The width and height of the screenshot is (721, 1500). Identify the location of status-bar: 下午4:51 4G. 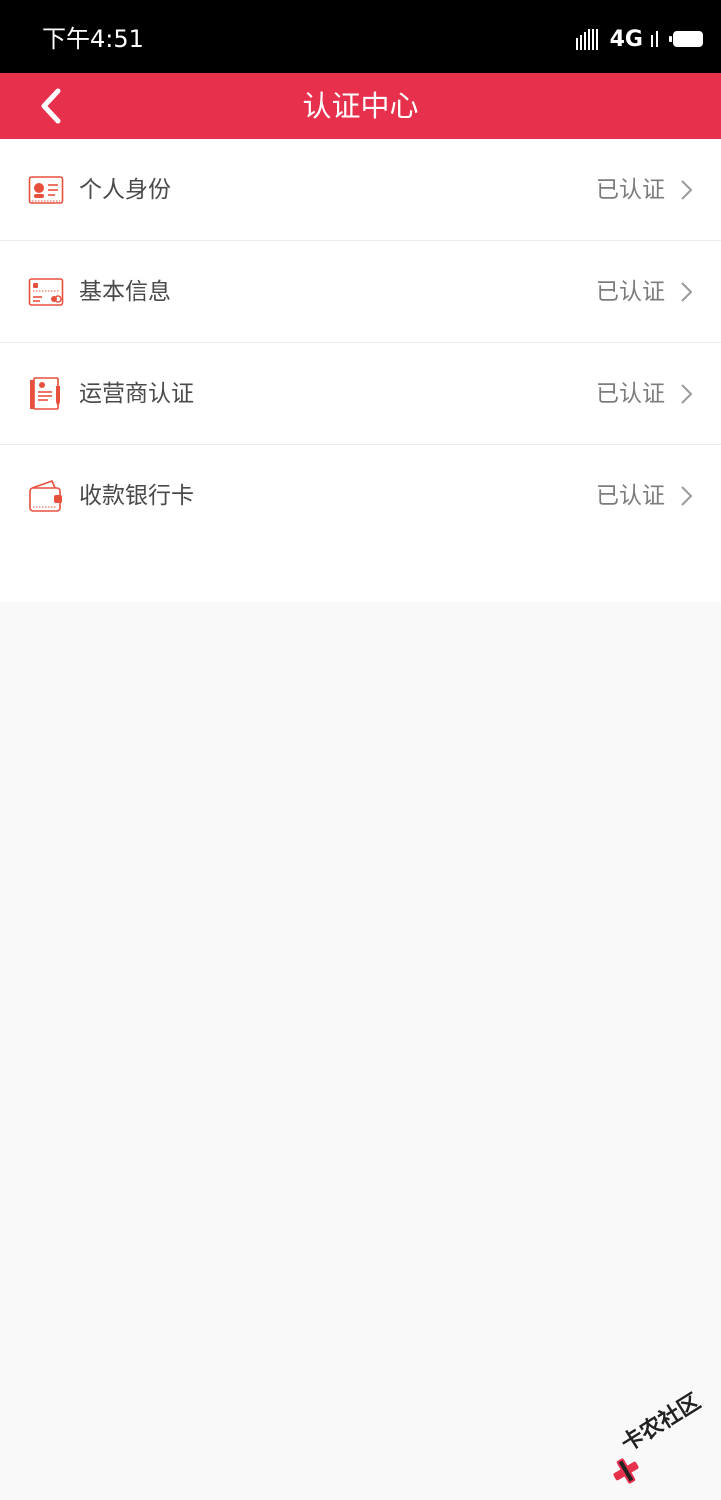
(360, 36).